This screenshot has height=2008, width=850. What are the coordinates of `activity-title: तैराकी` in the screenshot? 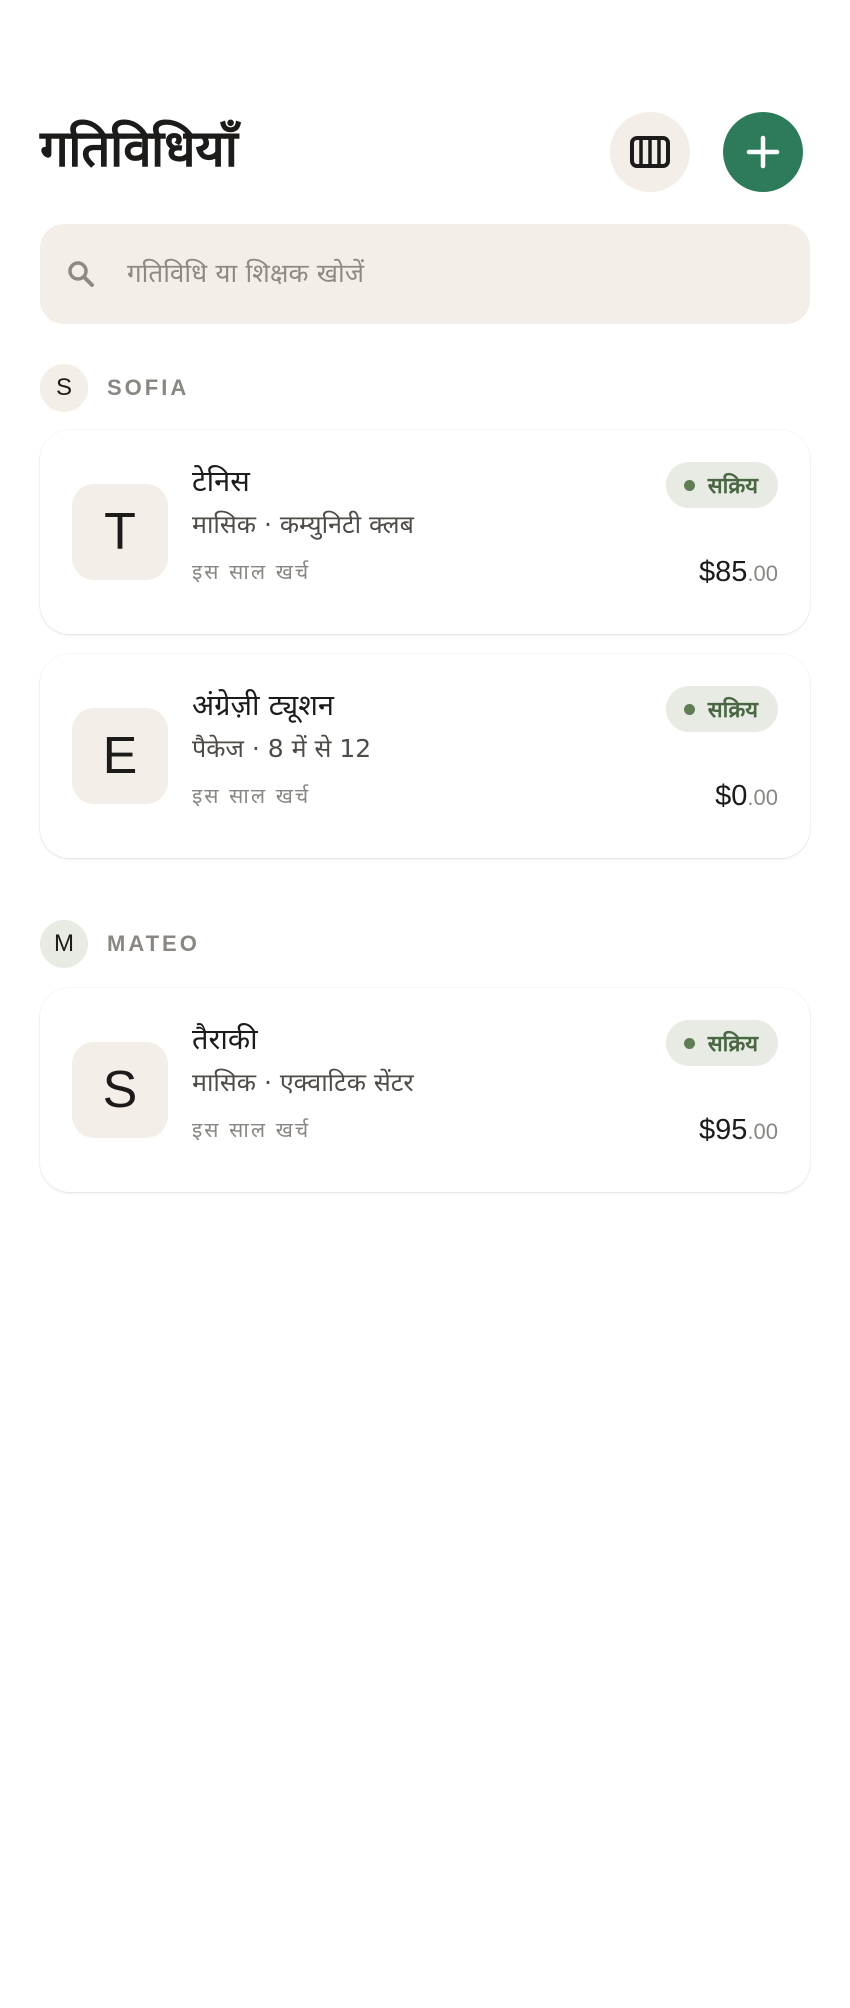 It's located at (225, 1039).